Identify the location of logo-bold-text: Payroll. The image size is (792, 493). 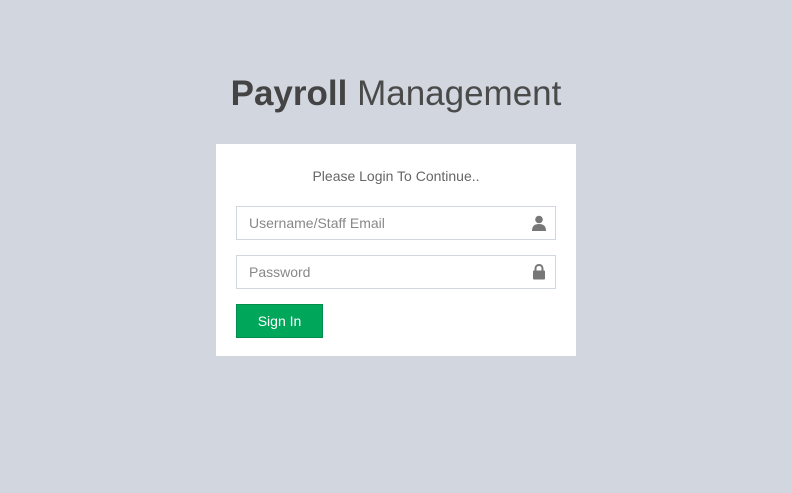
(289, 93).